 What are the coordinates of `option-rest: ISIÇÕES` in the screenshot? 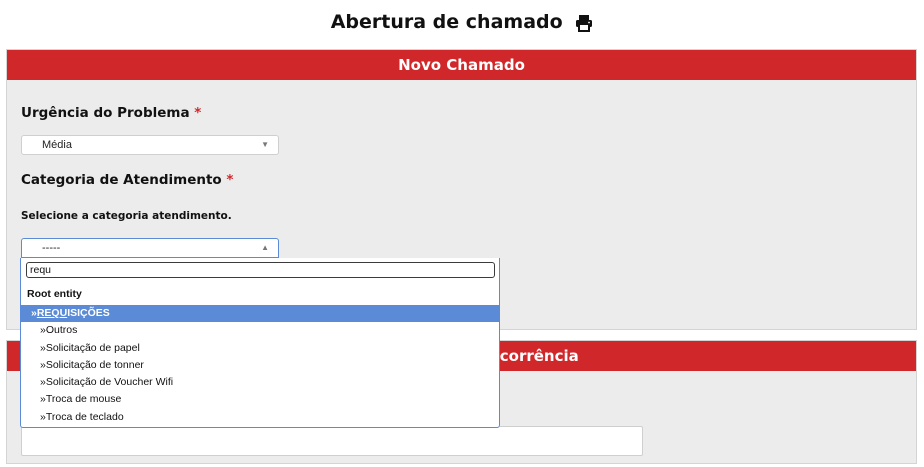 It's located at (88, 313).